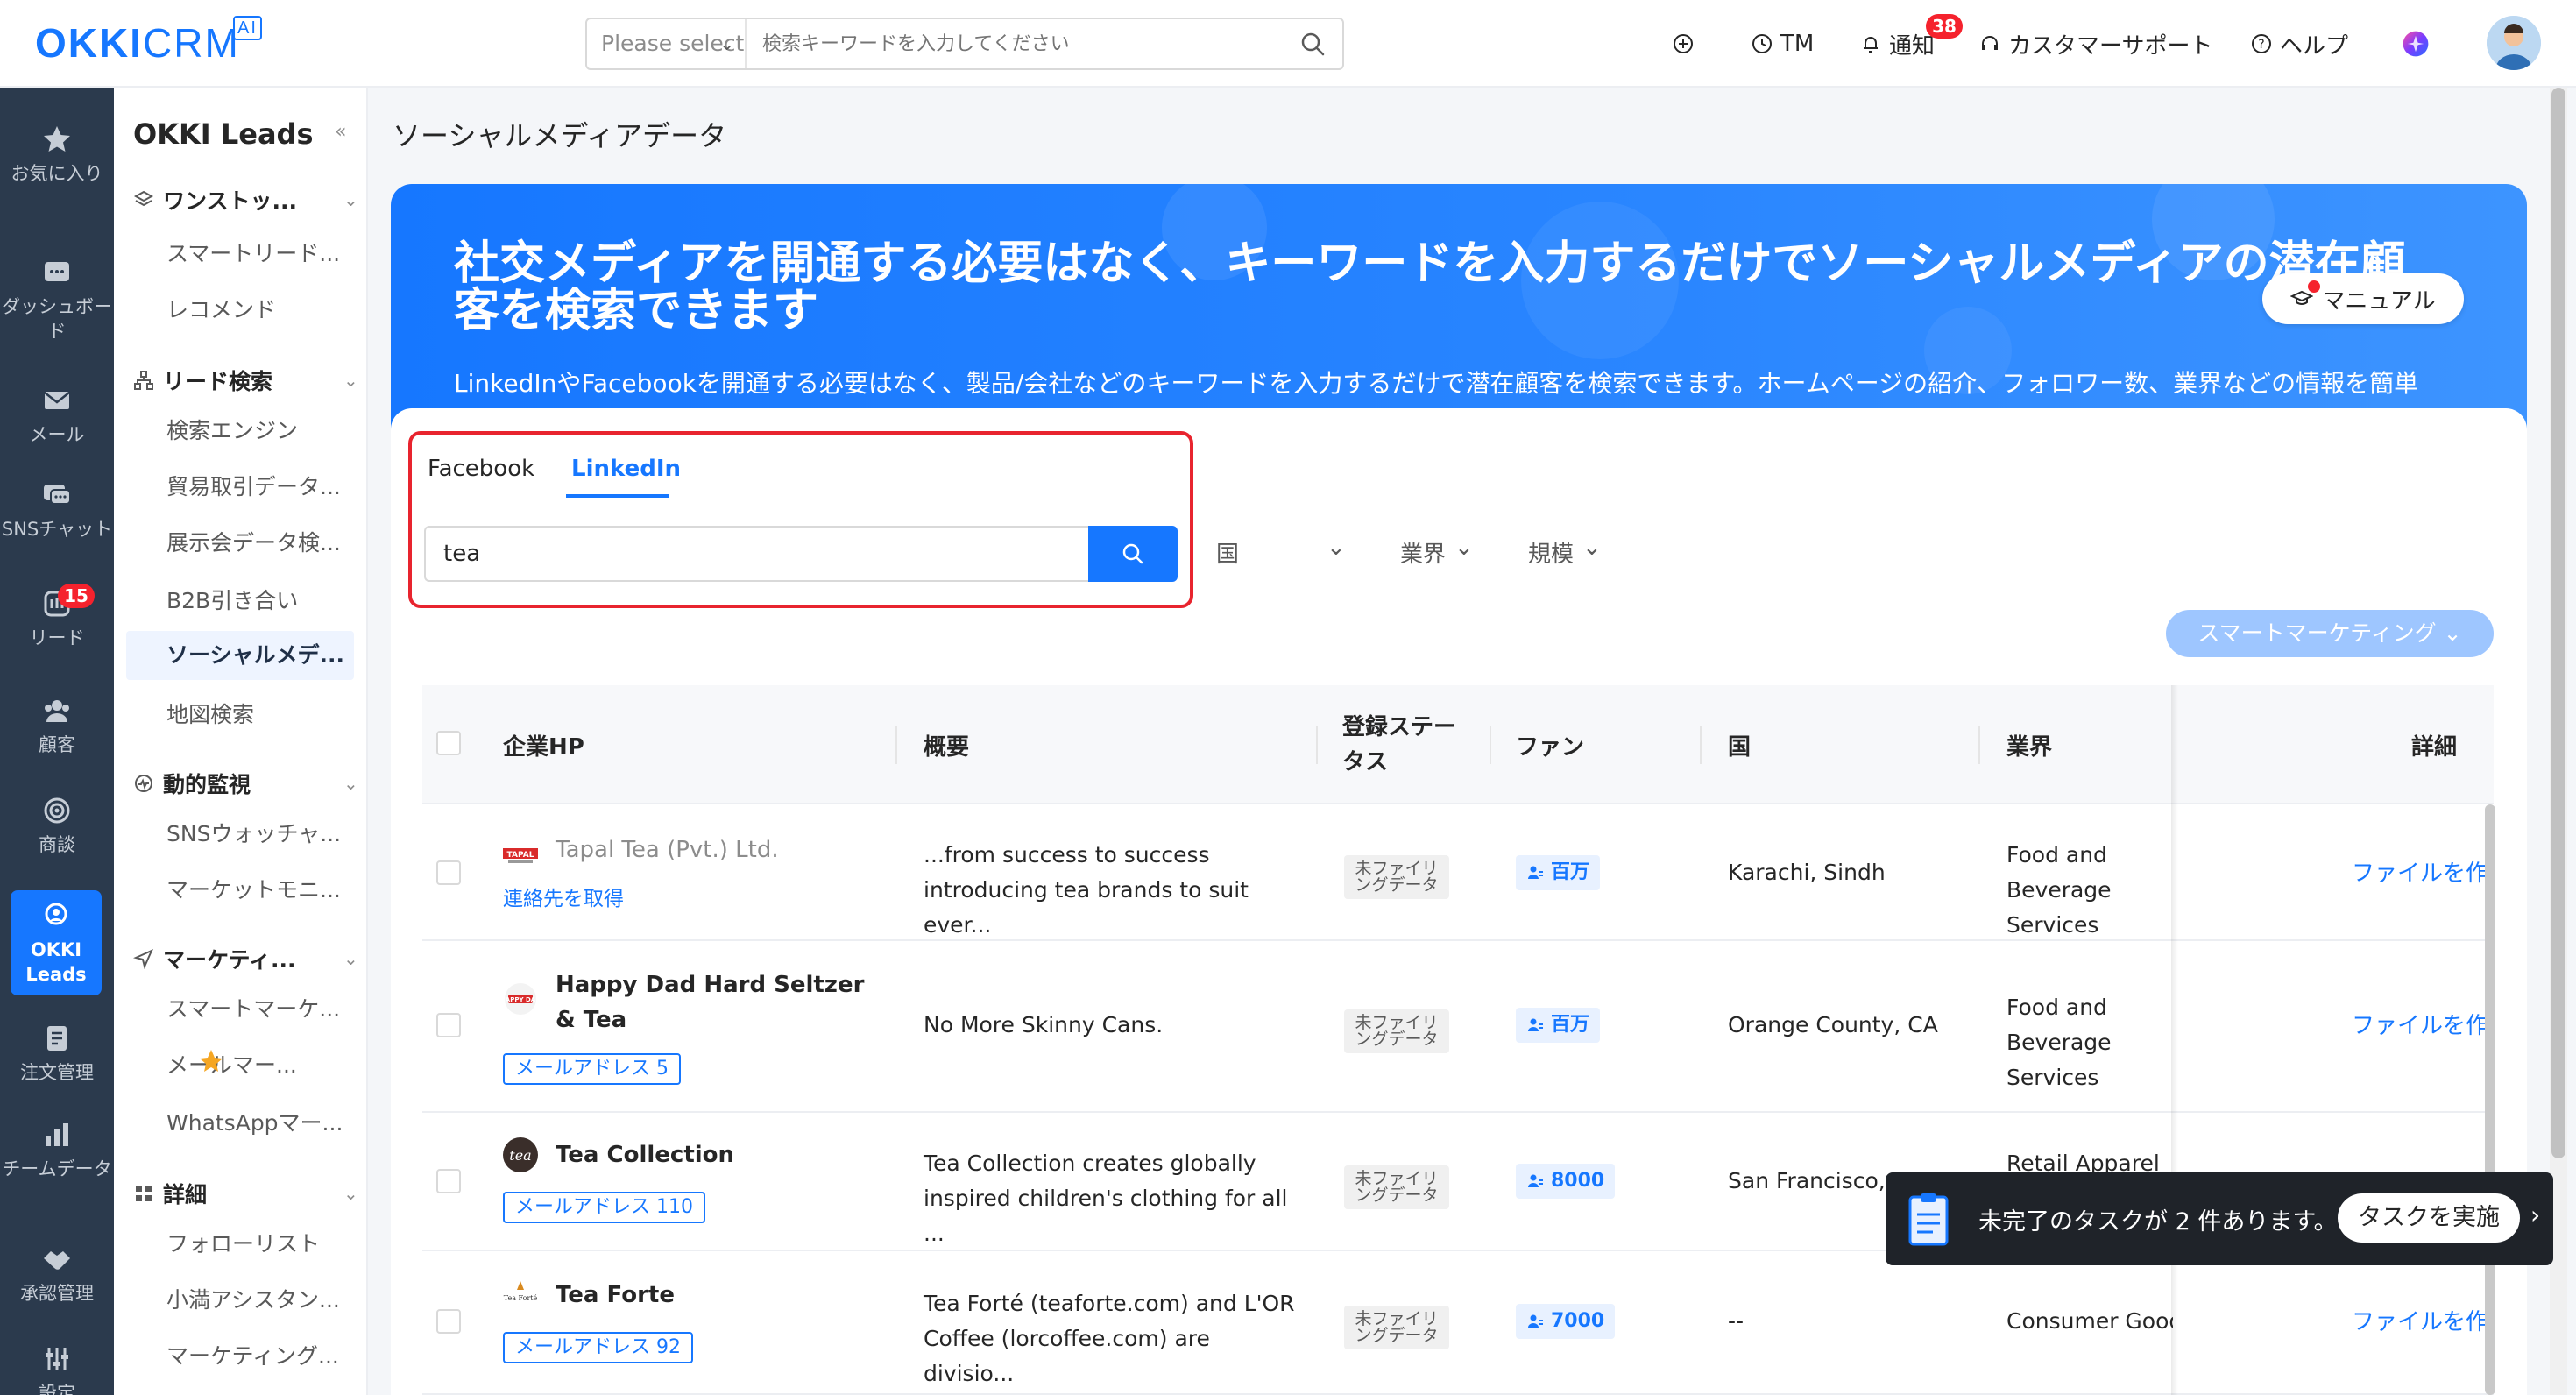 This screenshot has height=1395, width=2576. Describe the element at coordinates (340, 132) in the screenshot. I see `collapse-sidebar-icon: «` at that location.